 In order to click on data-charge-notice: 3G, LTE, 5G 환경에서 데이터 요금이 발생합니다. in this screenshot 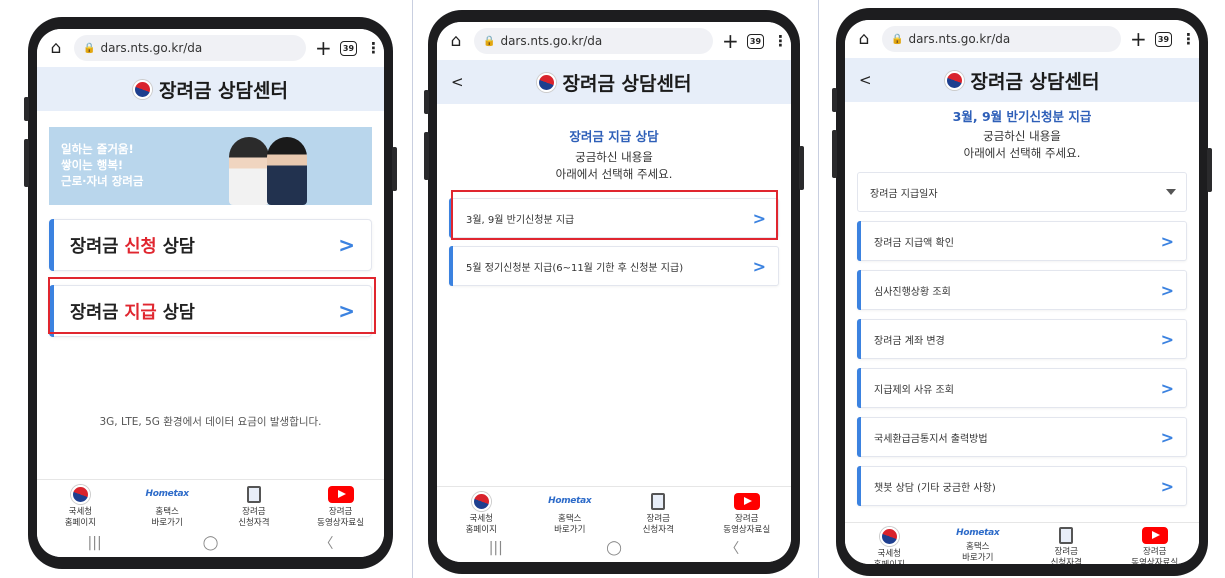, I will do `click(210, 422)`.